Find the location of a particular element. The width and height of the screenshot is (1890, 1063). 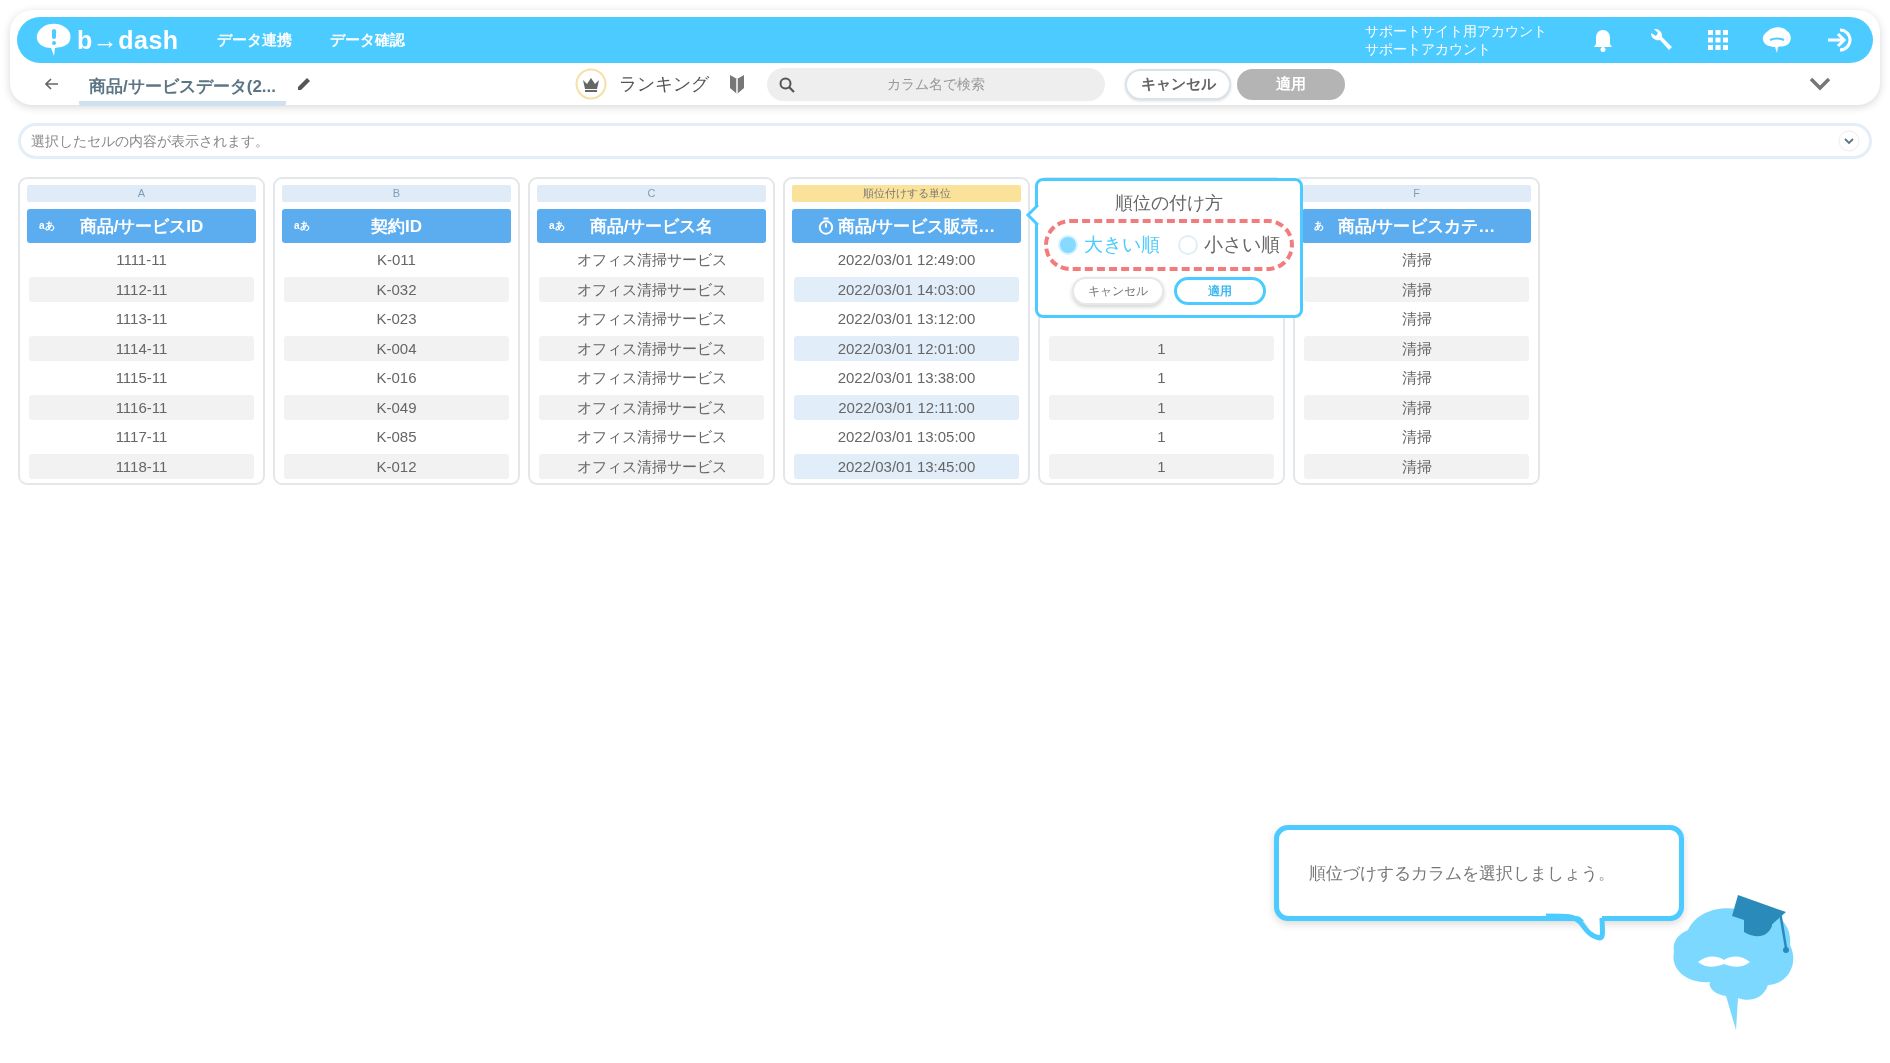

column-letter: A is located at coordinates (141, 193).